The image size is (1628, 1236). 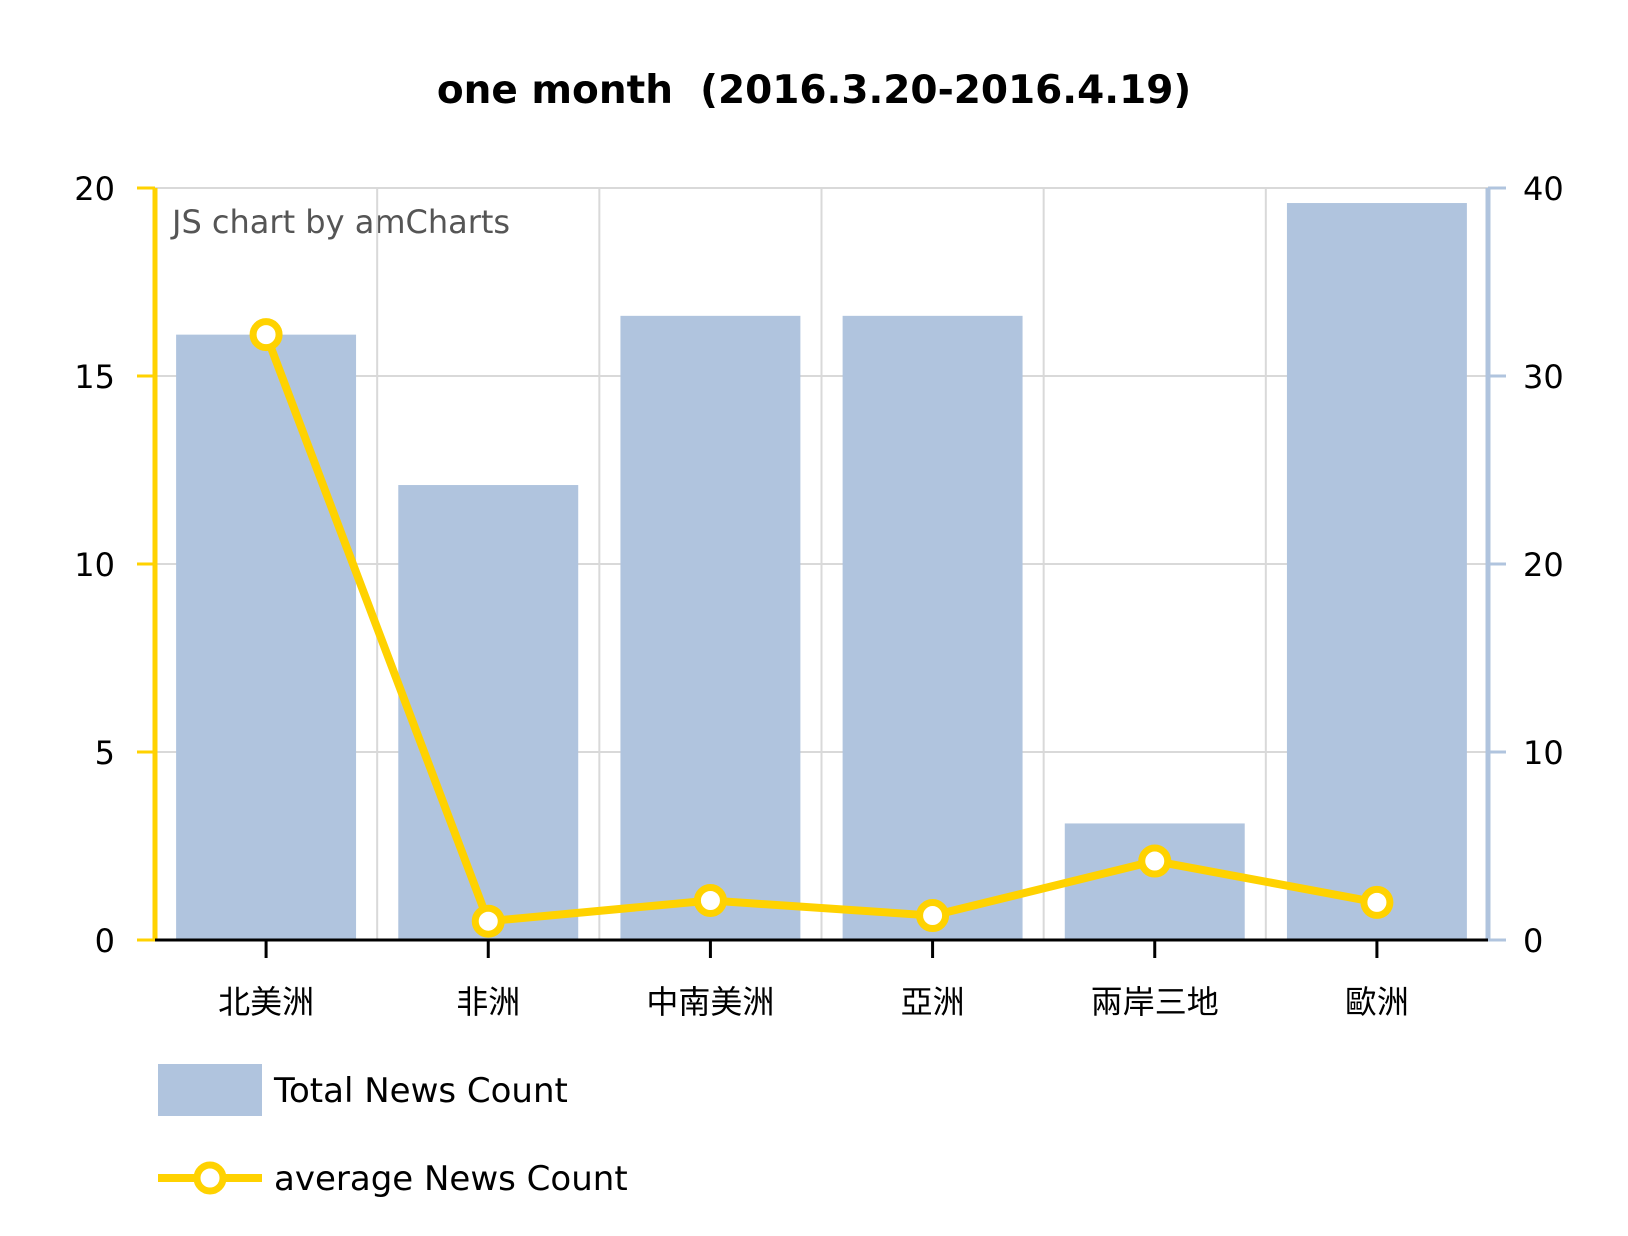 What do you see at coordinates (266, 335) in the screenshot?
I see `line-point-北美洲` at bounding box center [266, 335].